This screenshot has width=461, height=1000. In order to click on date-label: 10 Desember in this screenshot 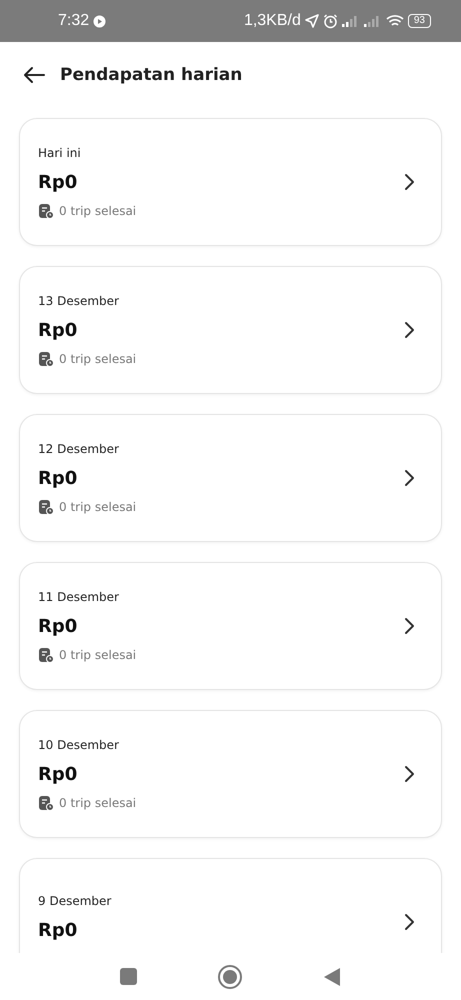, I will do `click(78, 745)`.